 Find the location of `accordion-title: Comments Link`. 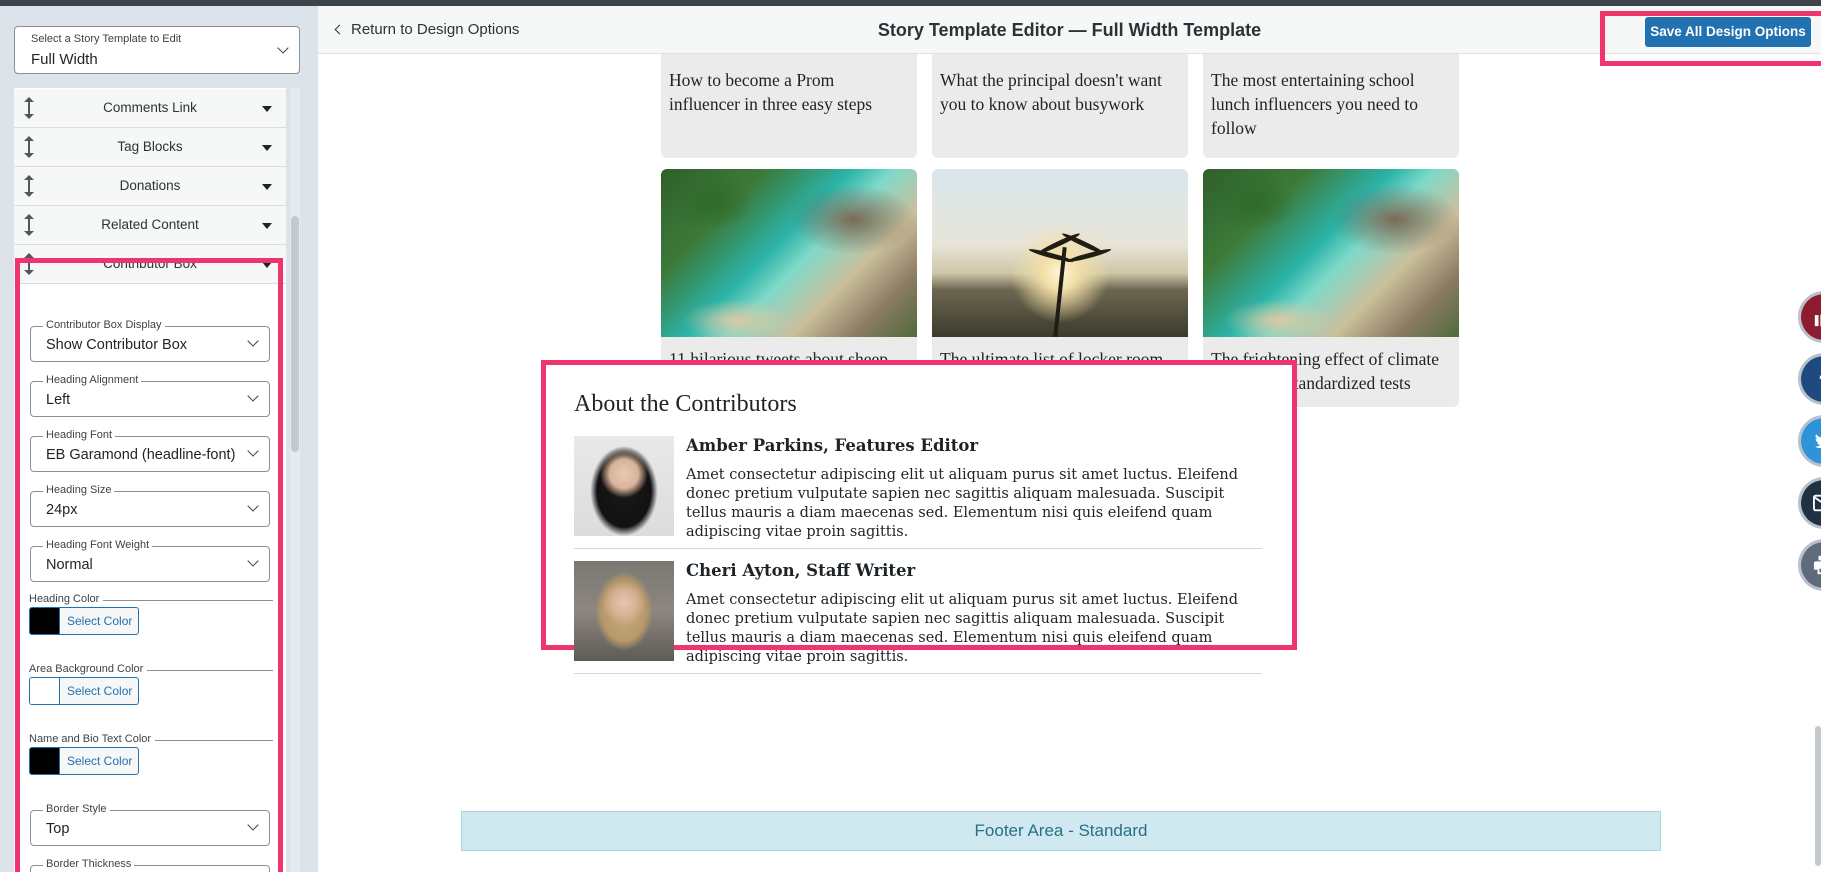

accordion-title: Comments Link is located at coordinates (150, 107).